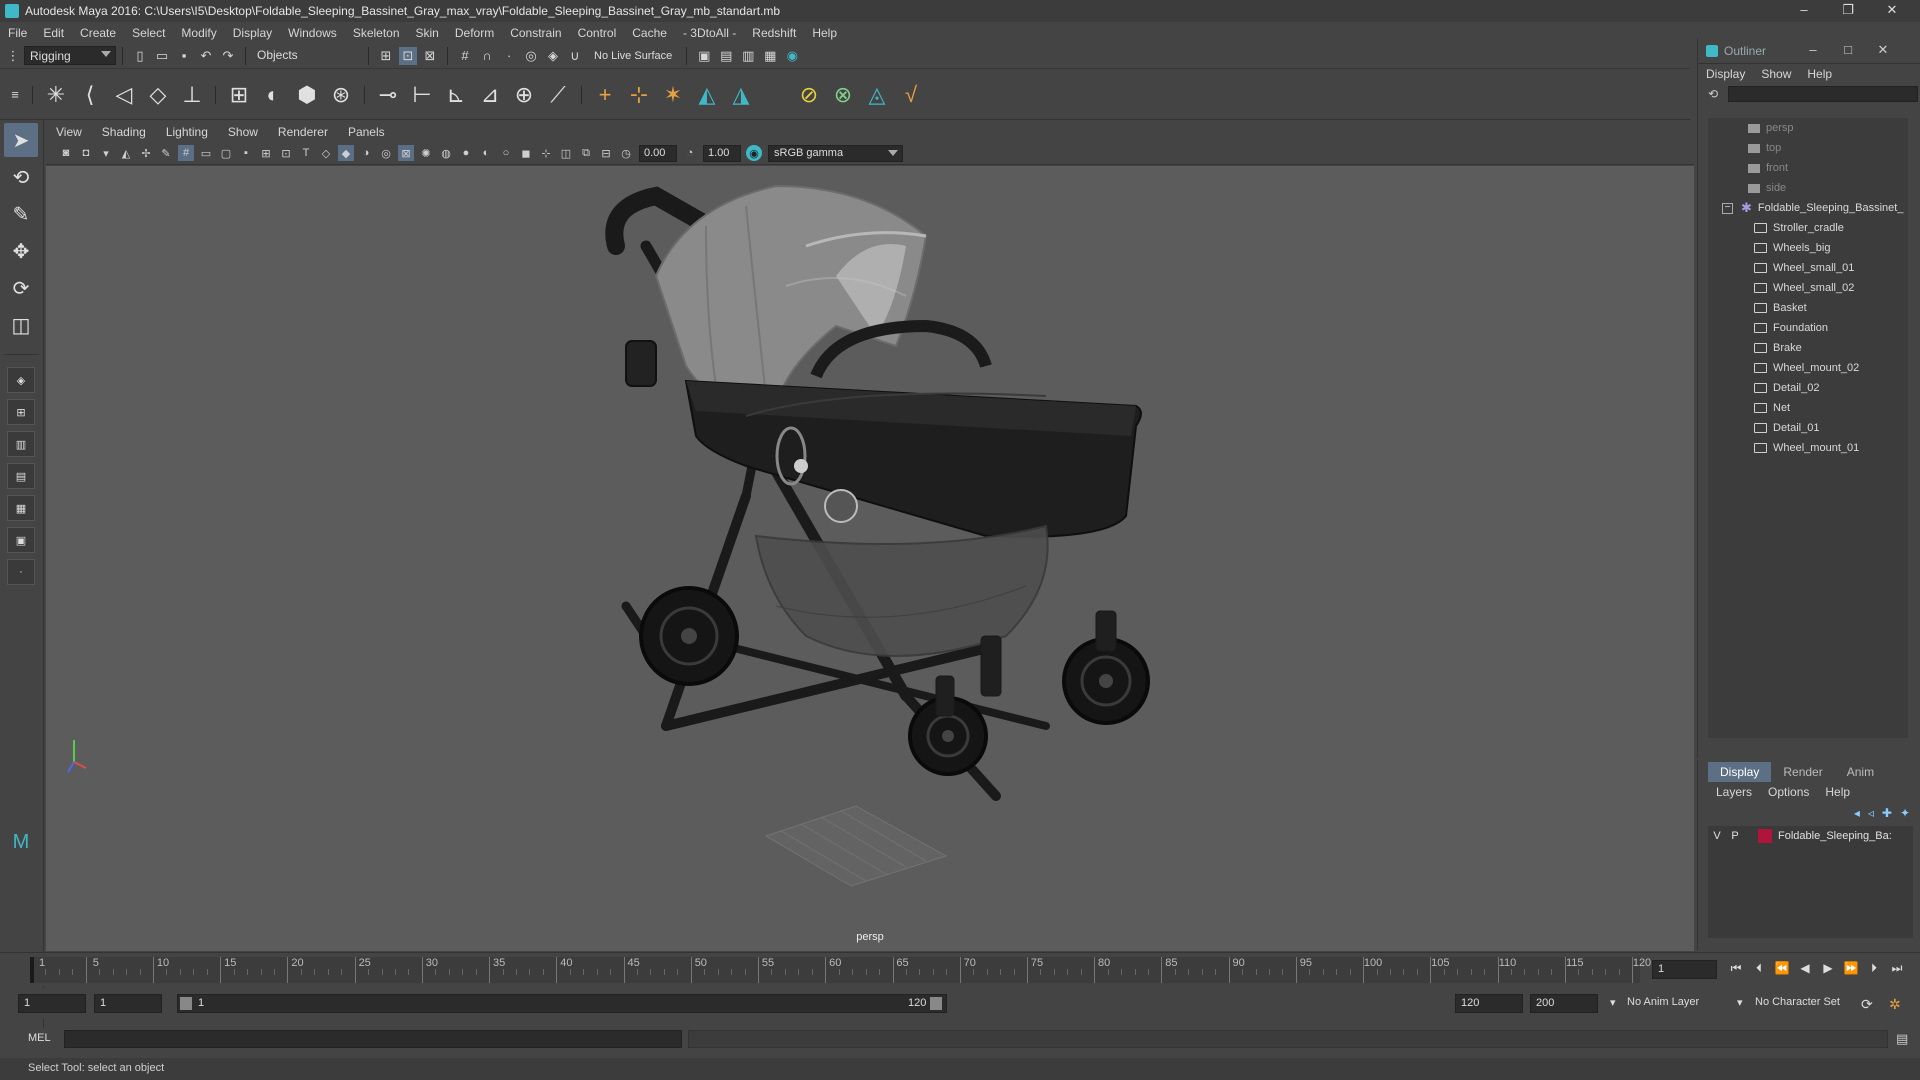 Image resolution: width=1920 pixels, height=1080 pixels. I want to click on playhead, so click(32, 970).